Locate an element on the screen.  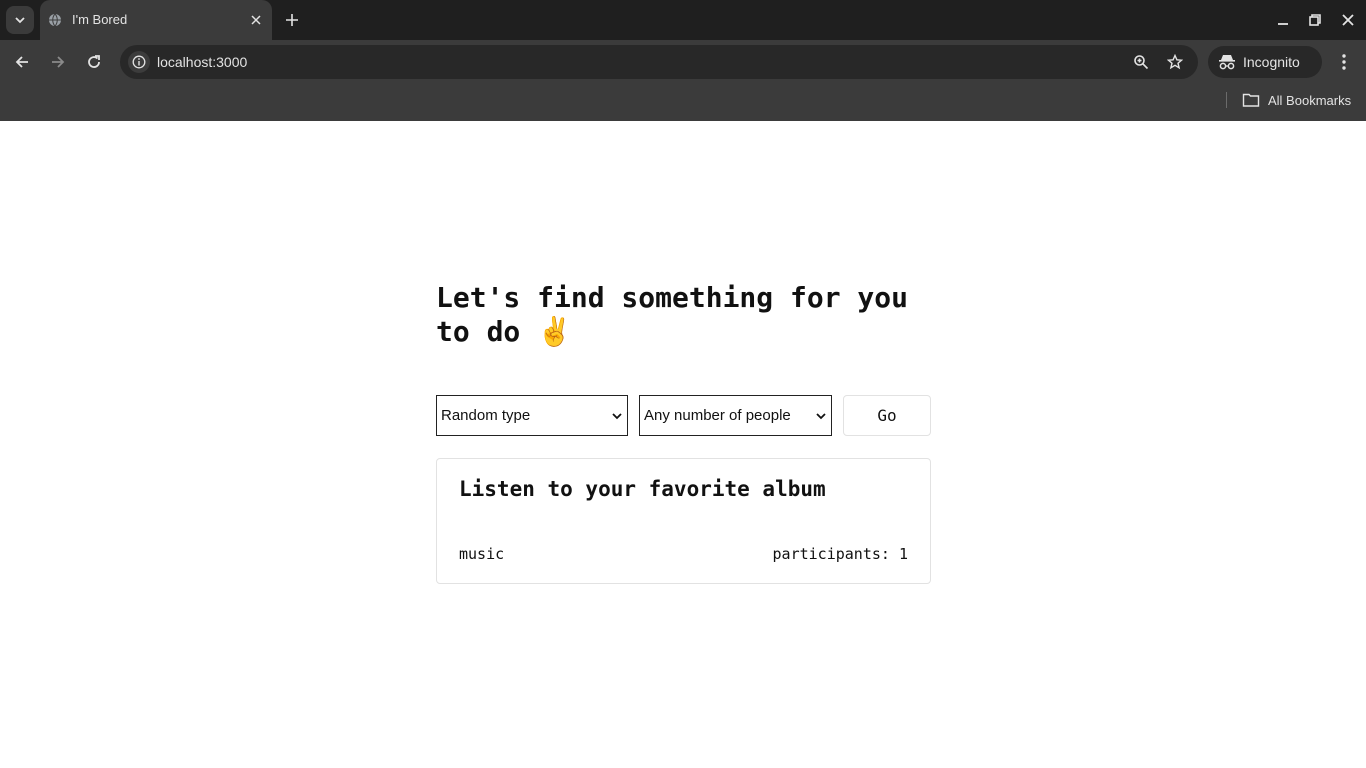
arrow-left-icon is located at coordinates (21, 62).